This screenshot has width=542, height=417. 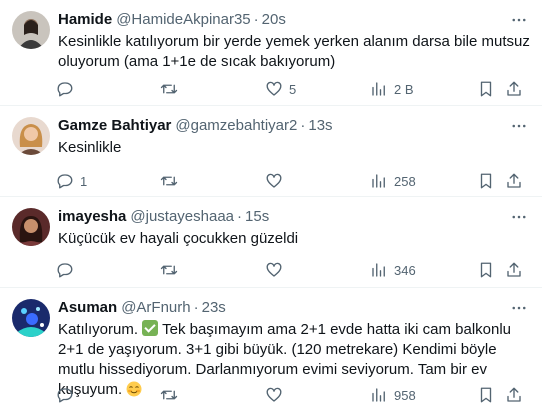 I want to click on reply-count: 1, so click(x=84, y=181).